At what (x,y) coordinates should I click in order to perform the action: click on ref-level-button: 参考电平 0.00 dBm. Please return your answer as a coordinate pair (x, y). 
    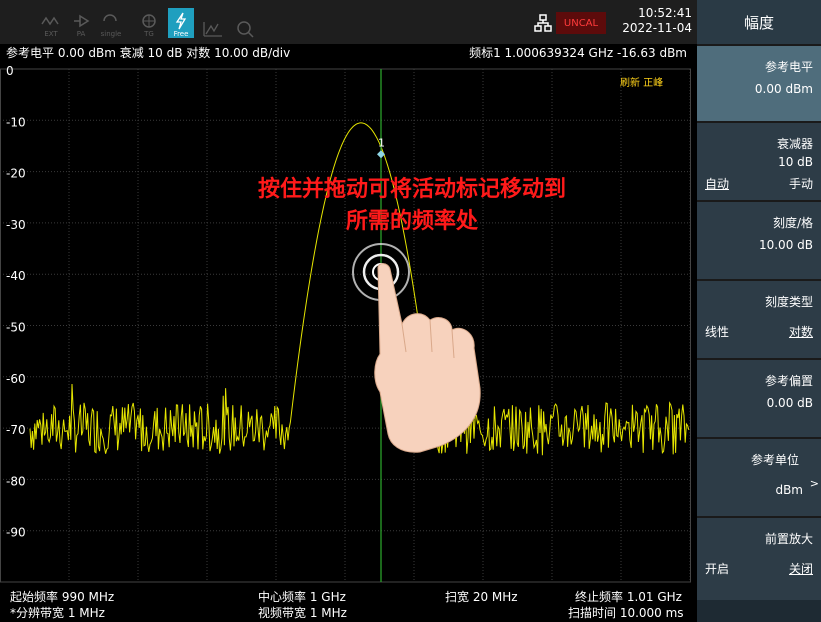
    Looking at the image, I should click on (759, 82).